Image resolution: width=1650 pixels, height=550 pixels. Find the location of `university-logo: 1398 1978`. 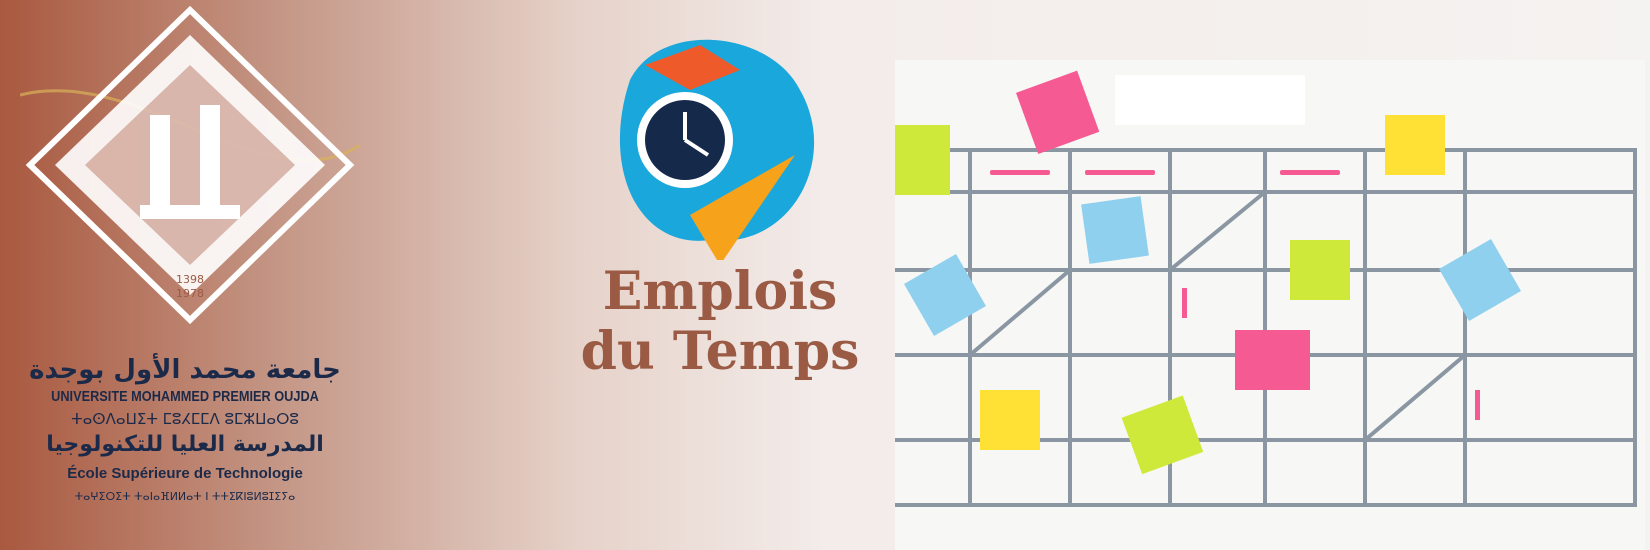

university-logo: 1398 1978 is located at coordinates (190, 165).